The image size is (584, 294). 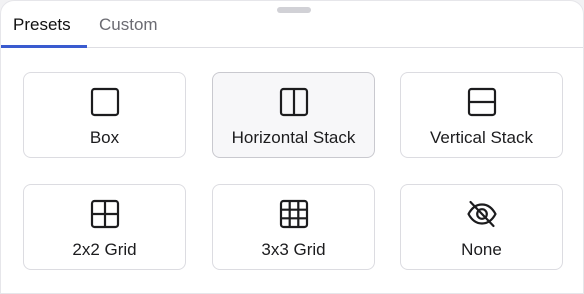 What do you see at coordinates (104, 249) in the screenshot?
I see `preset-label: 2x2 Grid` at bounding box center [104, 249].